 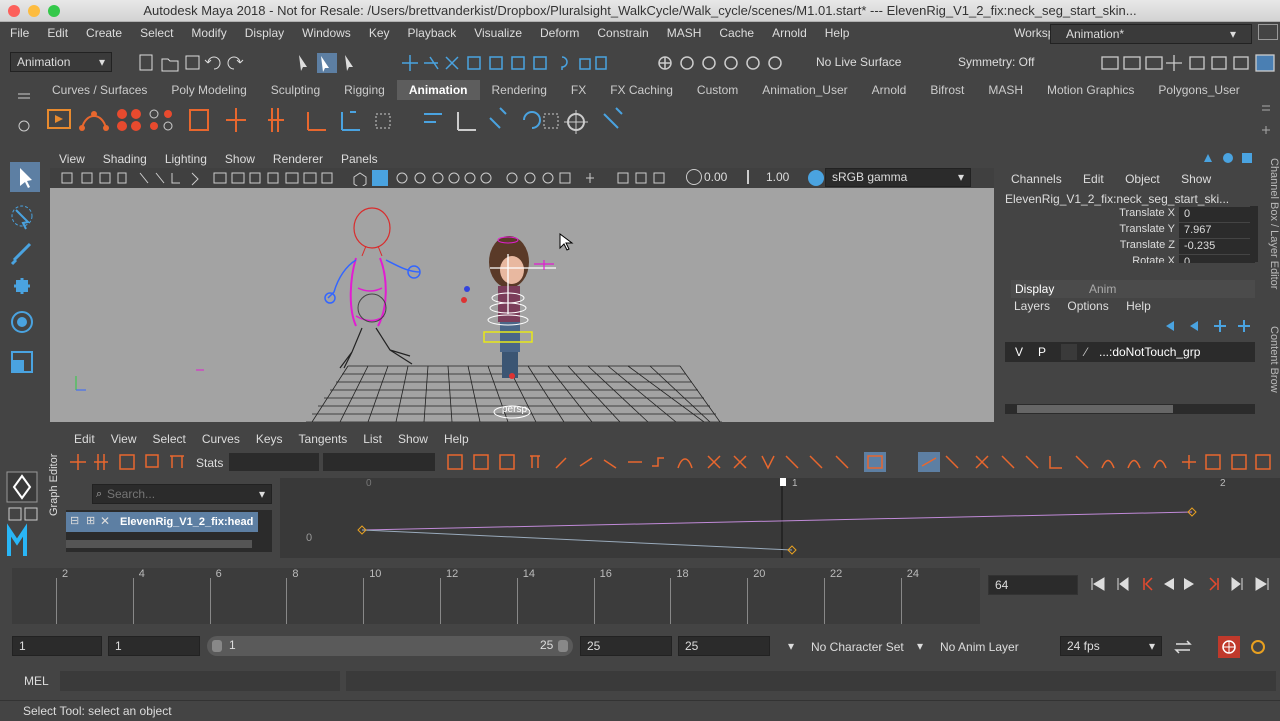 I want to click on tab-mash: MASH, so click(x=1005, y=90).